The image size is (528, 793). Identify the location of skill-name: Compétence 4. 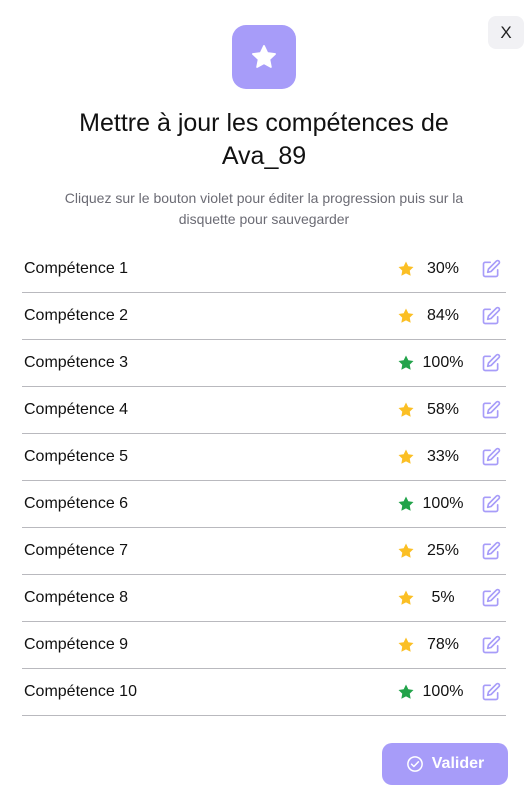
(76, 409).